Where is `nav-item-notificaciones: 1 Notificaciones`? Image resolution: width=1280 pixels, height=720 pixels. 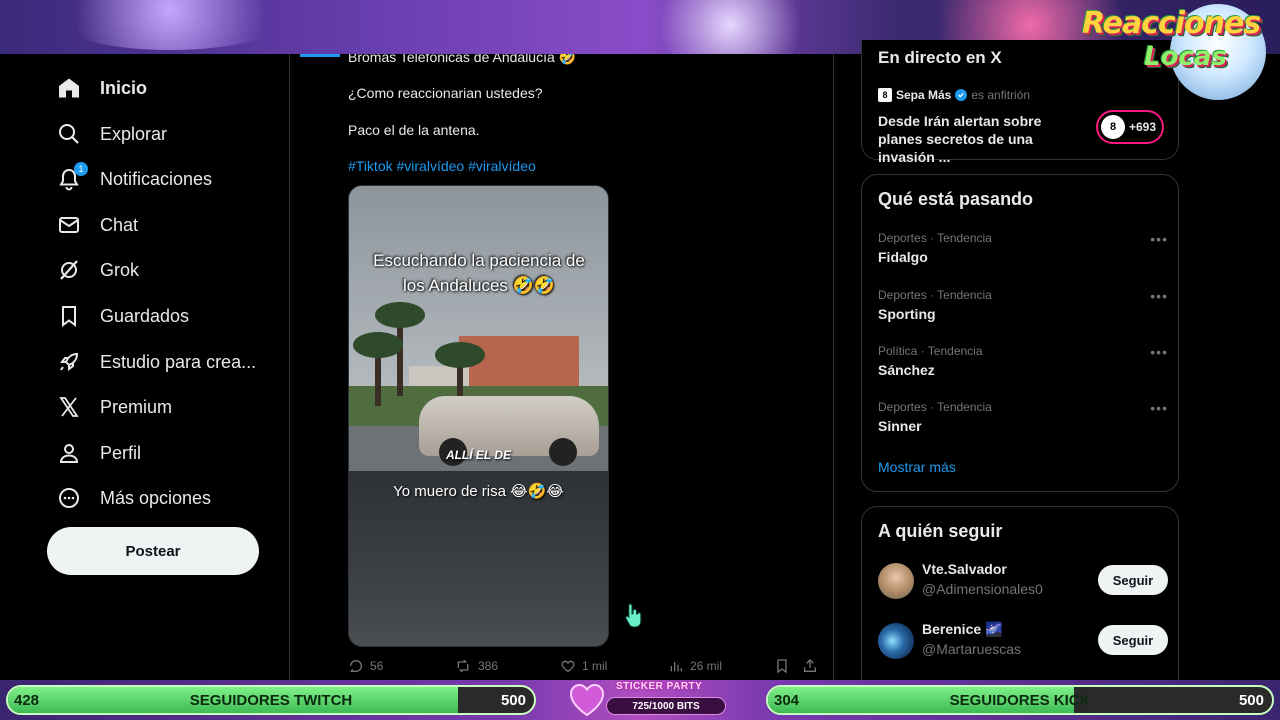 nav-item-notificaciones: 1 Notificaciones is located at coordinates (134, 179).